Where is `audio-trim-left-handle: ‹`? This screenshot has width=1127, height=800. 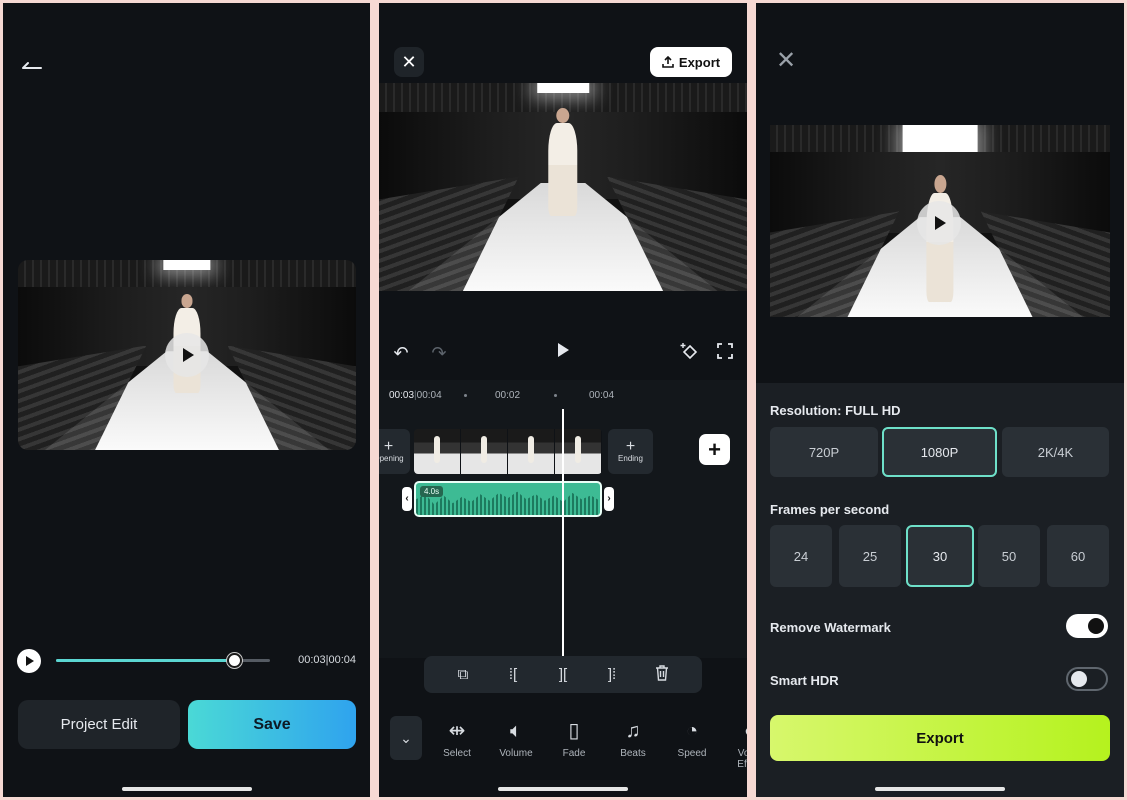
audio-trim-left-handle: ‹ is located at coordinates (407, 499).